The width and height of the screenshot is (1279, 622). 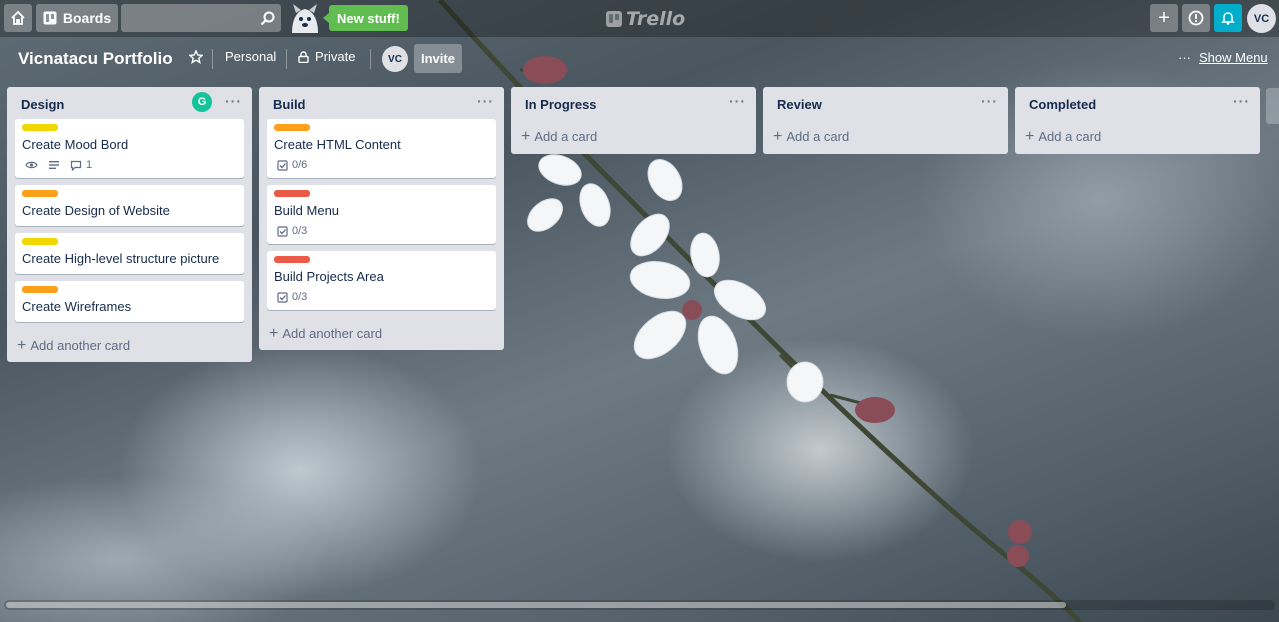 I want to click on list-completed: Completed ··· + Add a card, so click(x=1137, y=120).